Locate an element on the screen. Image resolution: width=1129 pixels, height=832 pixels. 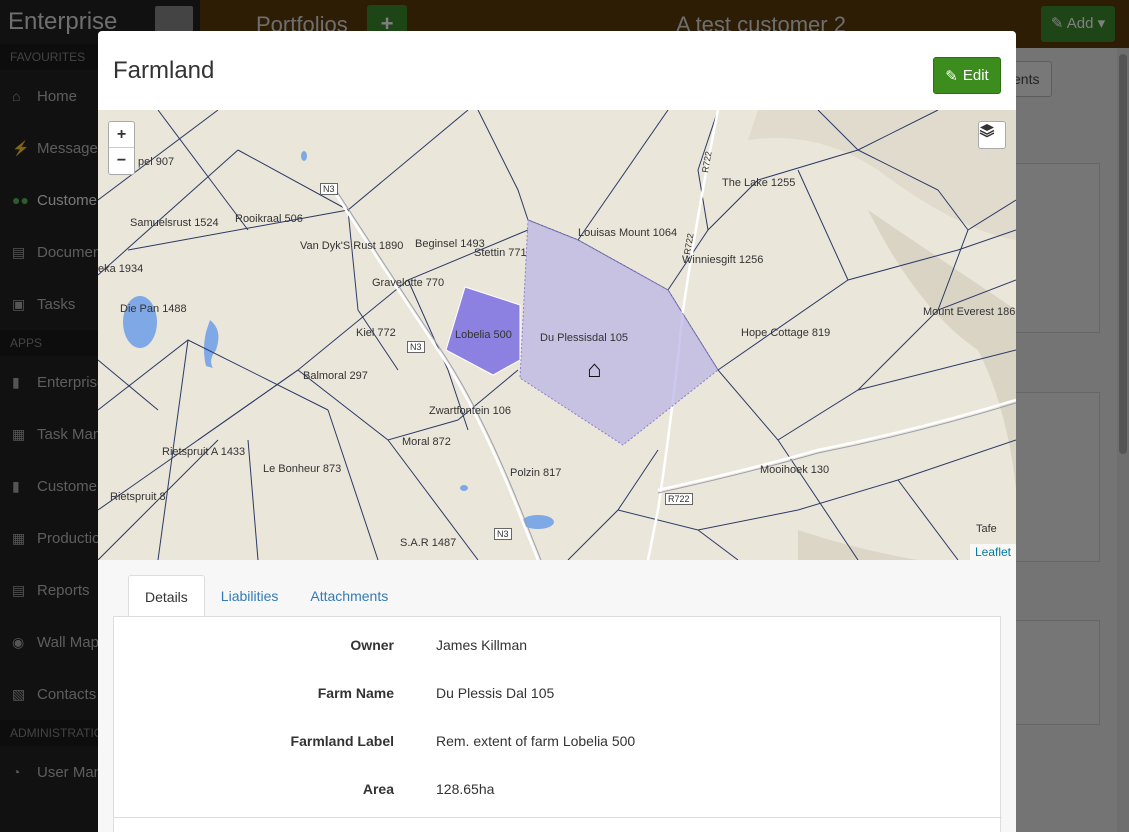
map-label: Winniesgift 1256 is located at coordinates (723, 260).